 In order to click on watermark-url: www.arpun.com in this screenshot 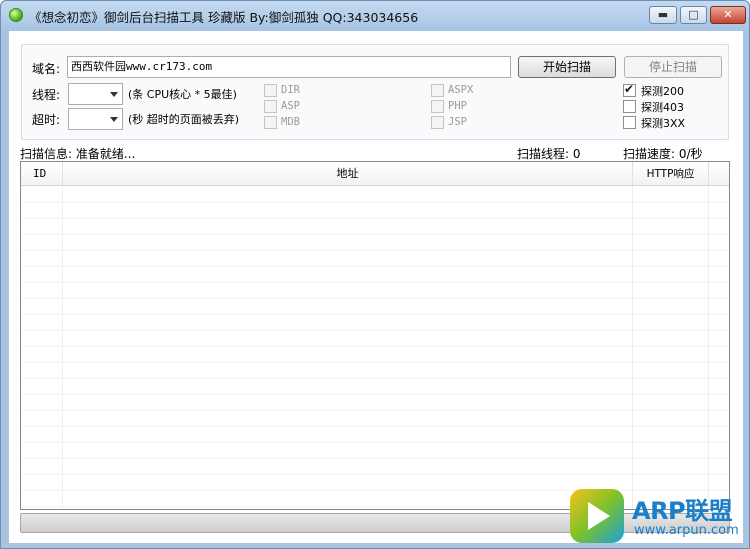, I will do `click(686, 530)`.